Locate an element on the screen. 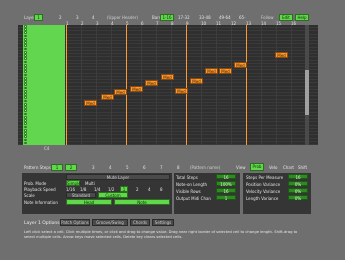 The image size is (345, 260). layer-1-button: 1 is located at coordinates (38, 17).